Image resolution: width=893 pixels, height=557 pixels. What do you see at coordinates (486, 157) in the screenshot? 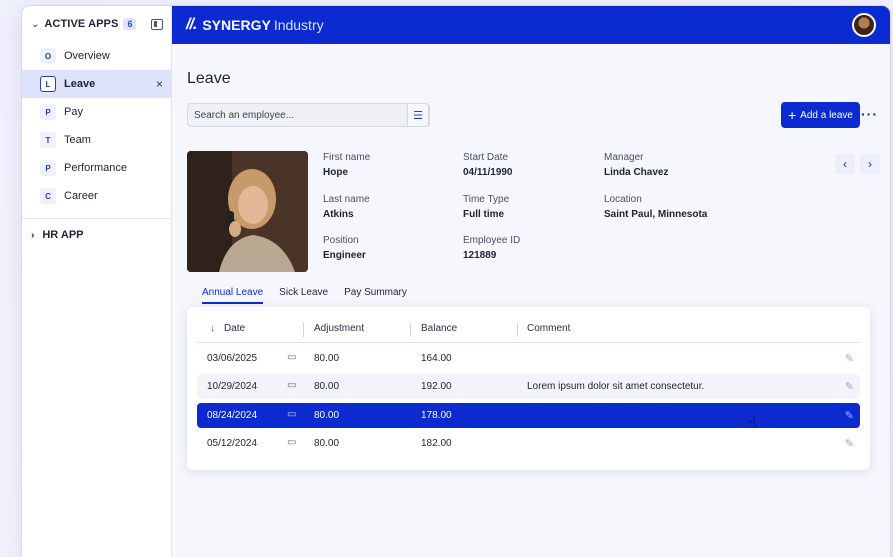
I see `start-date-label: Start Date` at bounding box center [486, 157].